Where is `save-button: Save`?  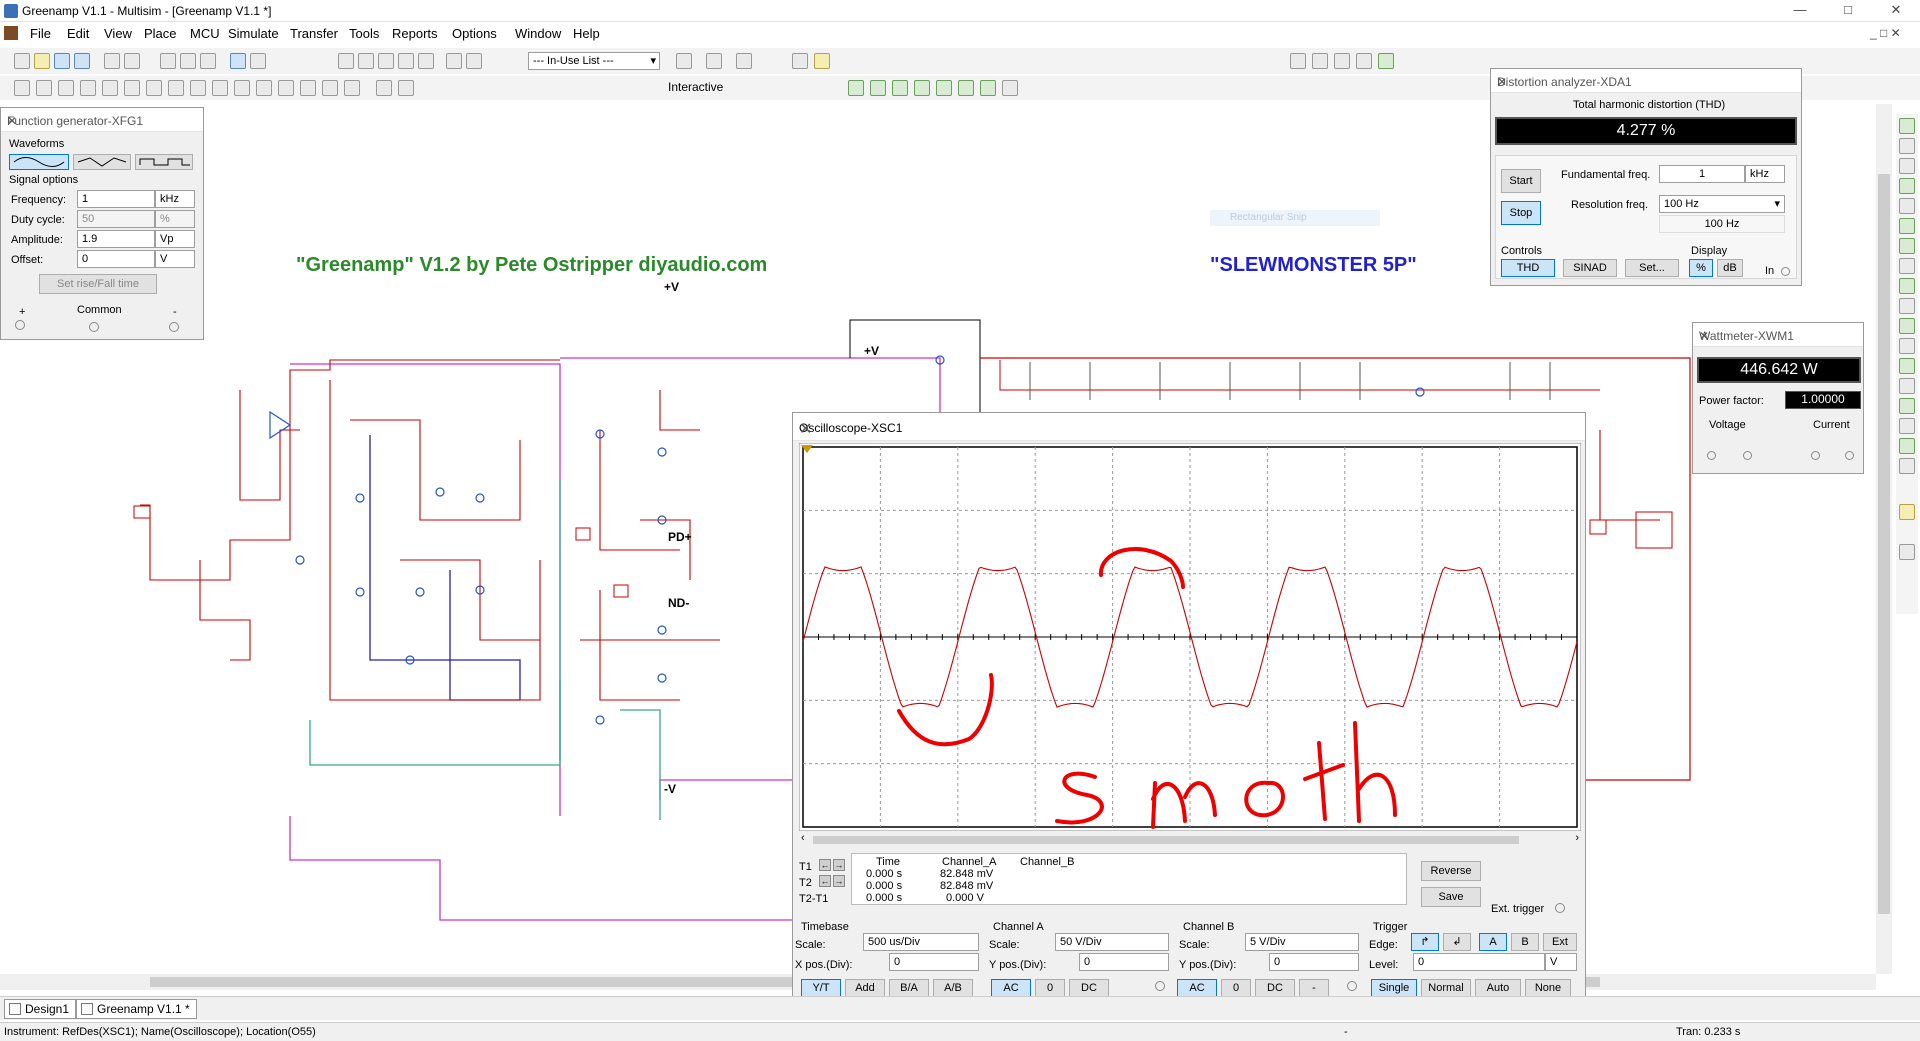
save-button: Save is located at coordinates (1451, 897).